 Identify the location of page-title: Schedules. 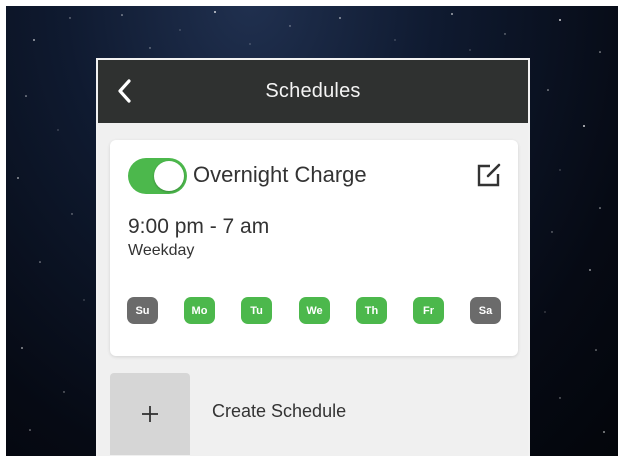
(313, 91).